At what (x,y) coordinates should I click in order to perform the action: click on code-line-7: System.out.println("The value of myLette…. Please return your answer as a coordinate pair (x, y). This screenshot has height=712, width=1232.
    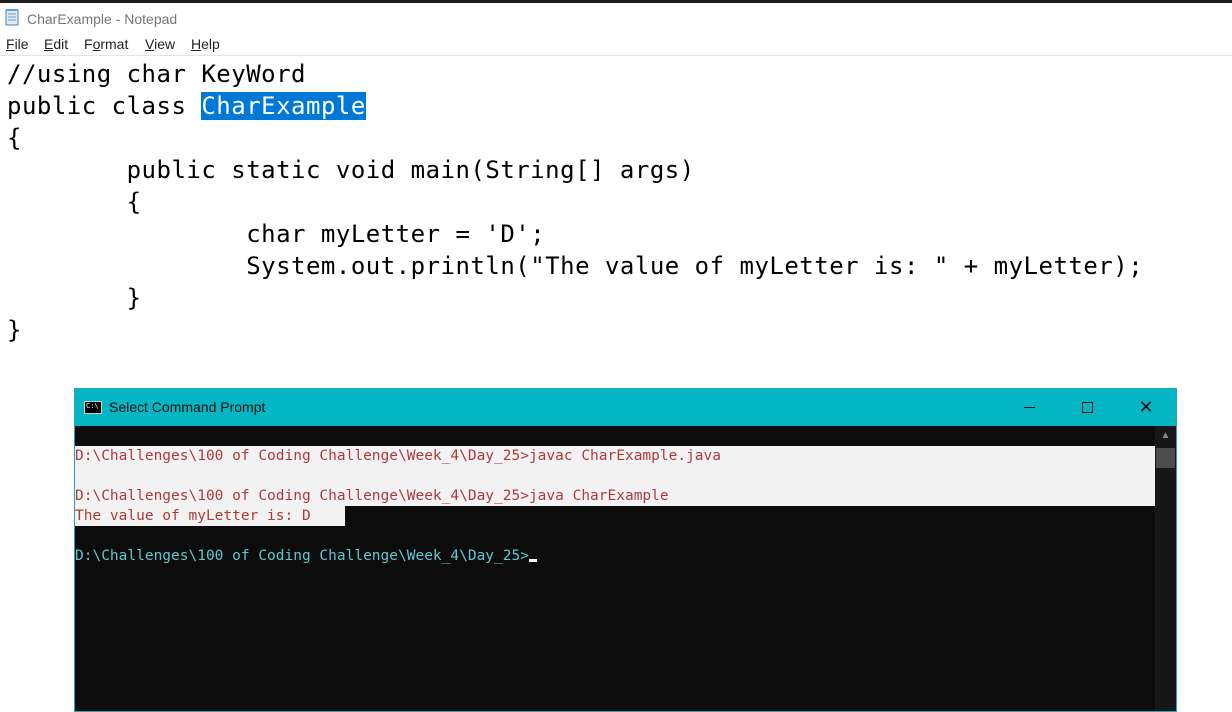
    Looking at the image, I should click on (575, 266).